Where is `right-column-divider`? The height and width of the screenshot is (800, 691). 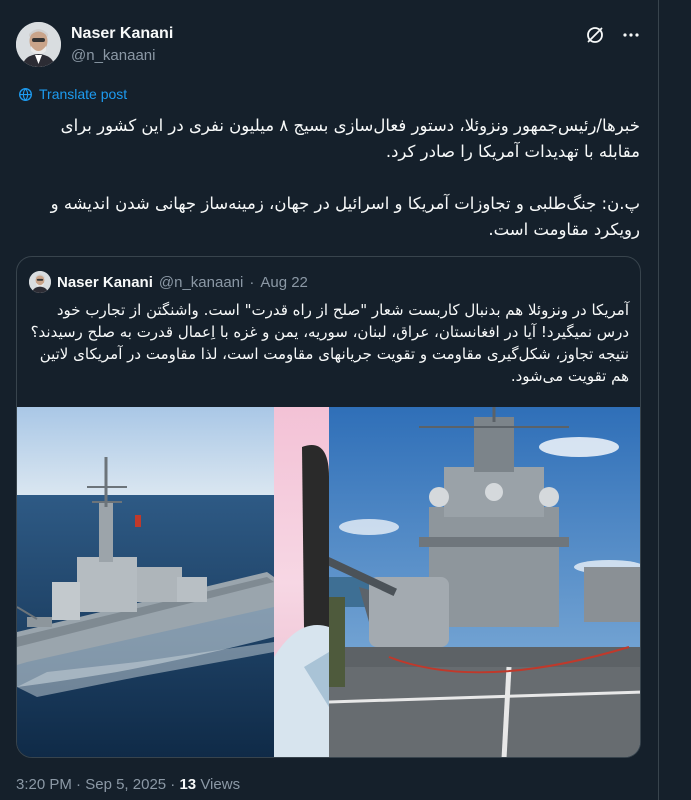 right-column-divider is located at coordinates (674, 400).